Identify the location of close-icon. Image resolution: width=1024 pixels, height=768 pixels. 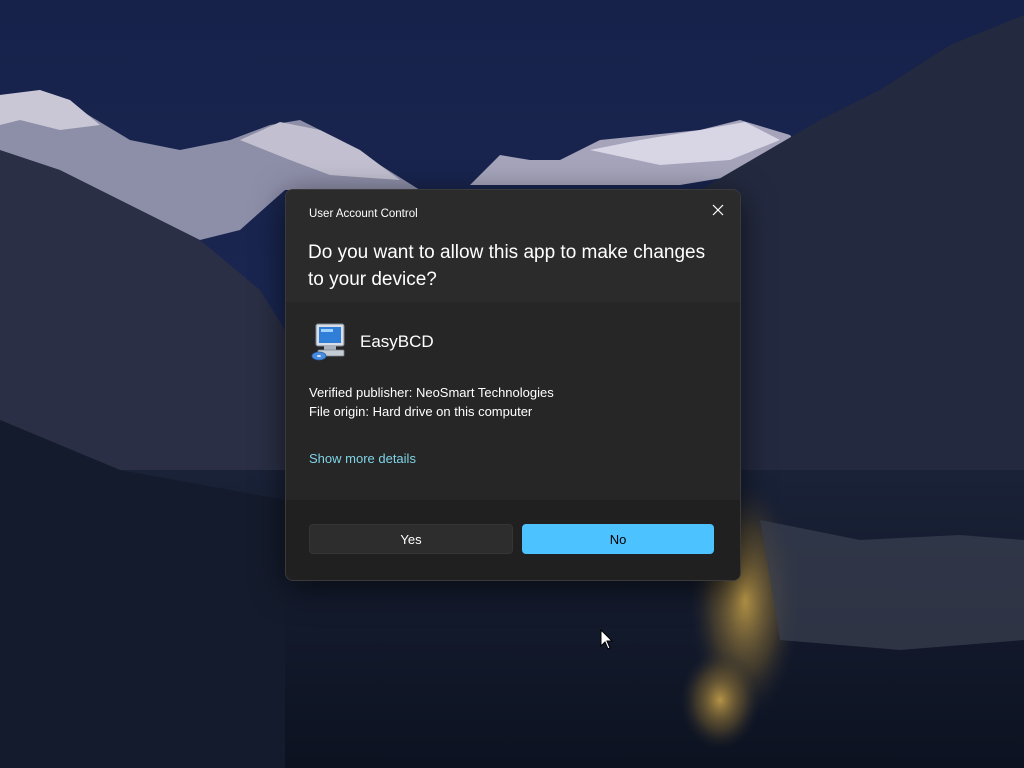
(718, 210).